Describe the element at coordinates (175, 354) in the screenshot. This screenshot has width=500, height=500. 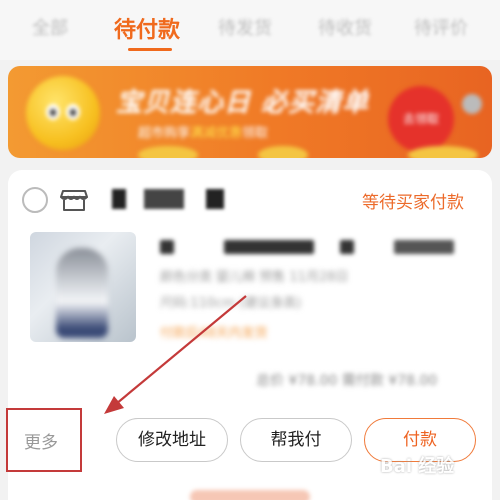
I see `annotation-arrow` at that location.